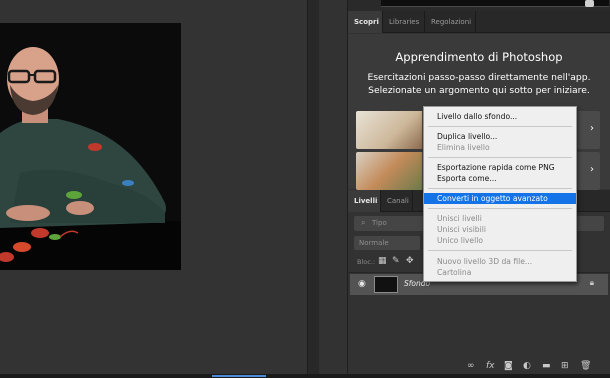 The height and width of the screenshot is (378, 610). I want to click on tab-canali: Canali, so click(397, 201).